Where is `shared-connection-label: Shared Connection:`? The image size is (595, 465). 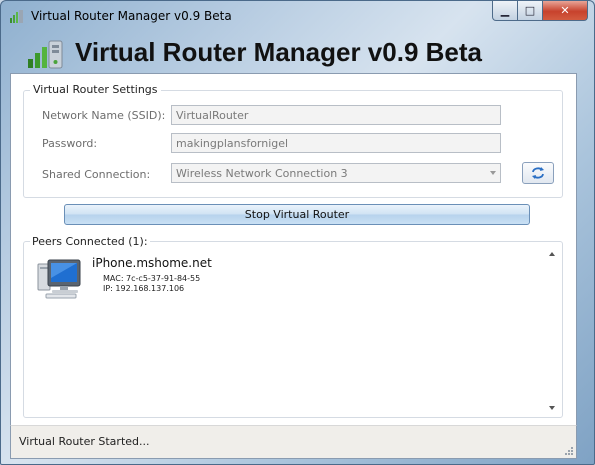 shared-connection-label: Shared Connection: is located at coordinates (96, 174).